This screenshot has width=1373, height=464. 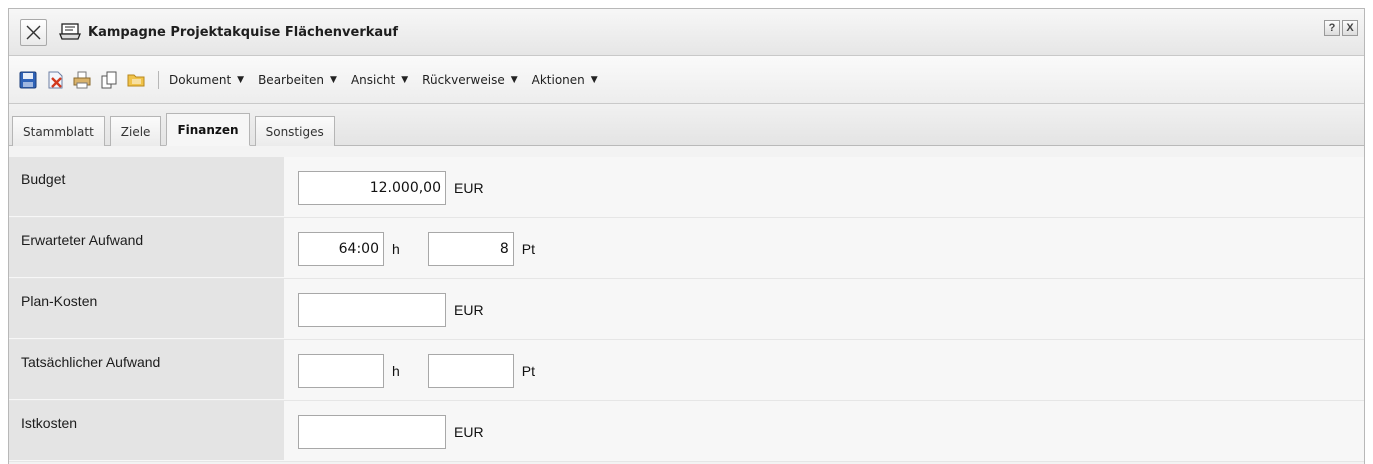 What do you see at coordinates (243, 32) in the screenshot?
I see `window-title: Kampagne Projektakquise Flächenverkauf` at bounding box center [243, 32].